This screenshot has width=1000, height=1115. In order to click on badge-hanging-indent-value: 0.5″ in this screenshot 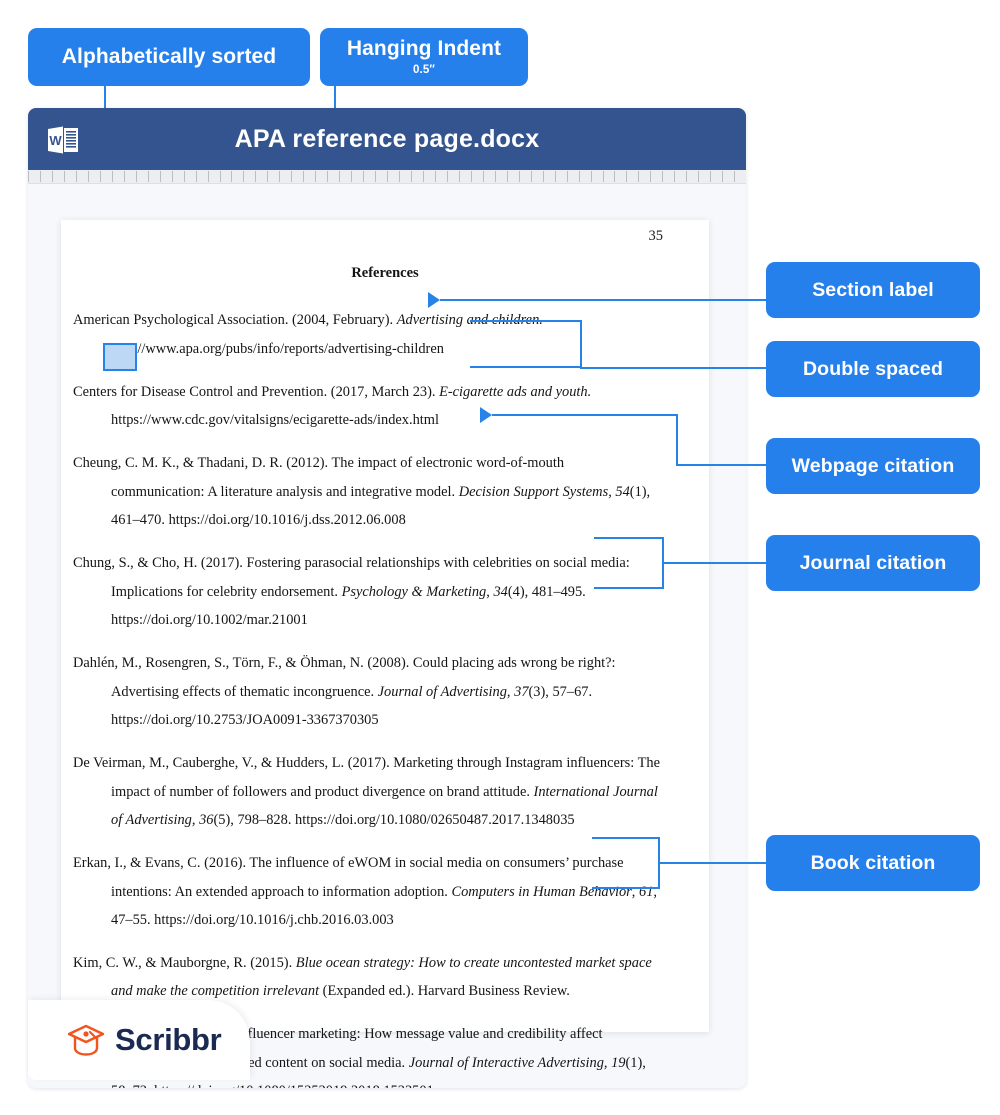, I will do `click(424, 69)`.